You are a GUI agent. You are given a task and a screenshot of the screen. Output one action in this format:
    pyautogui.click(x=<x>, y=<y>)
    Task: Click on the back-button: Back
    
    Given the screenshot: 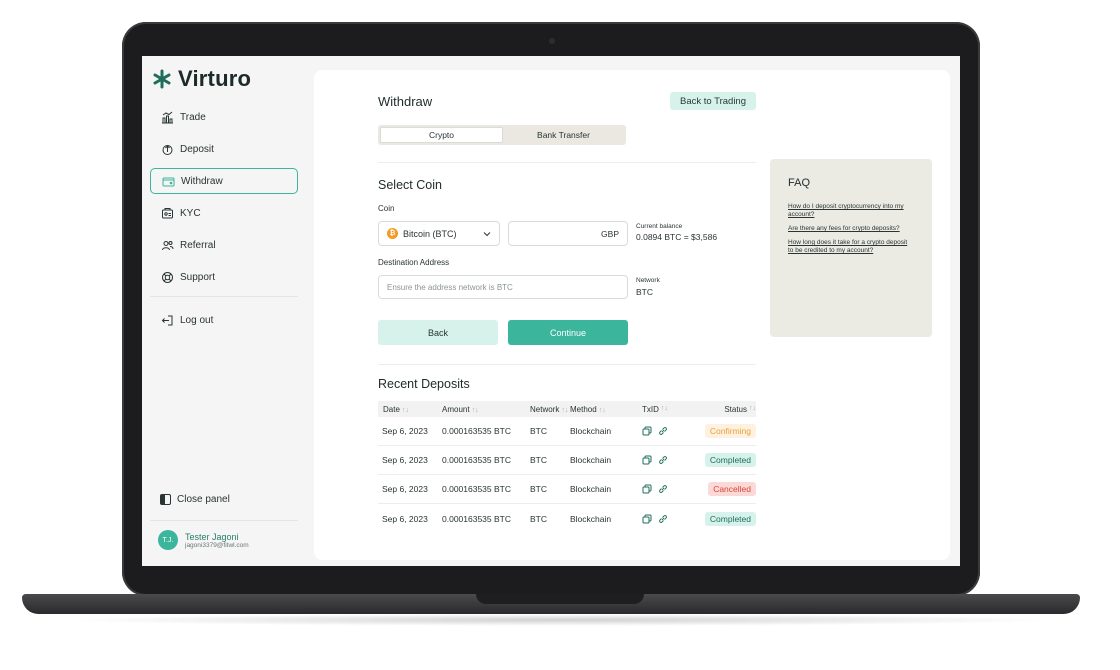 What is the action you would take?
    pyautogui.click(x=438, y=332)
    